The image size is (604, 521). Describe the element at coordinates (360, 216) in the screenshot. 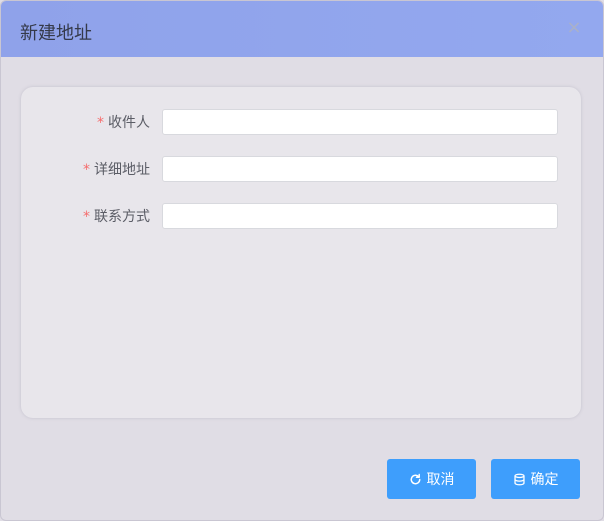

I see `contact-input` at that location.